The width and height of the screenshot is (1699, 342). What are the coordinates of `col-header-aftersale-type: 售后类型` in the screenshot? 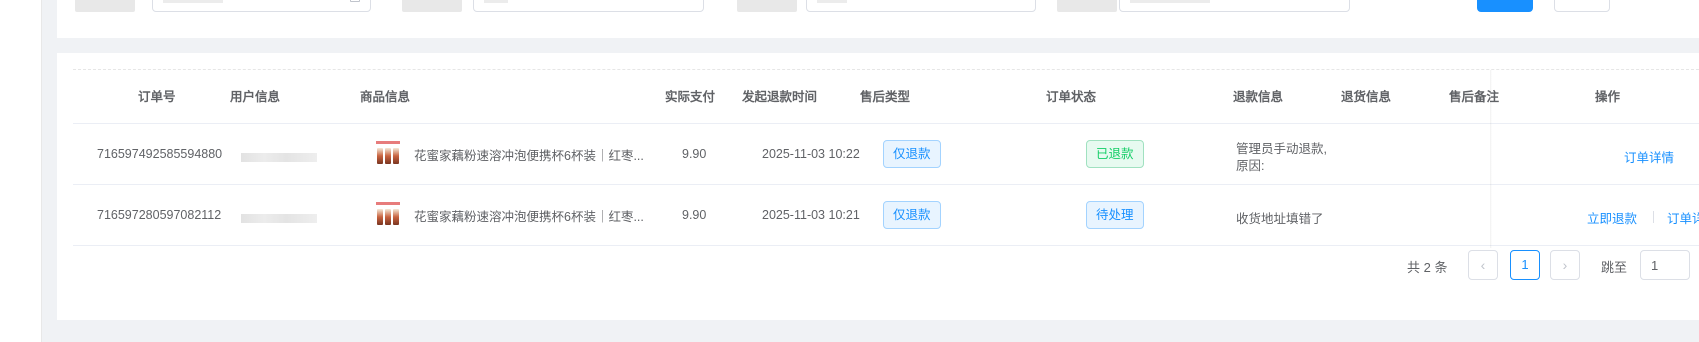 It's located at (885, 97).